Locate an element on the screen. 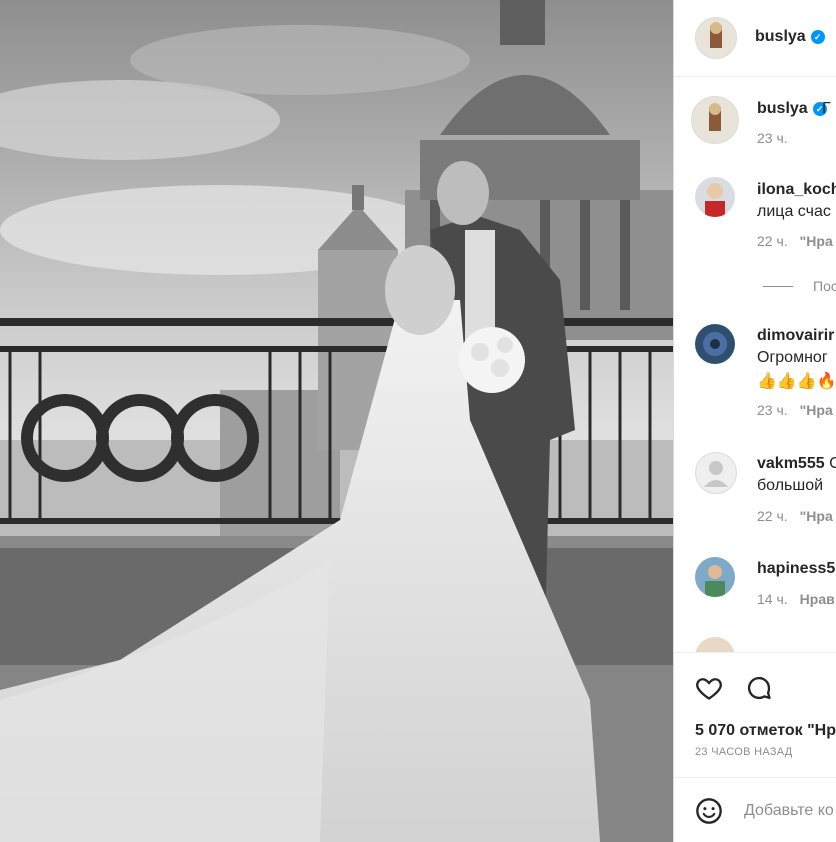  post-actions is located at coordinates (755, 715).